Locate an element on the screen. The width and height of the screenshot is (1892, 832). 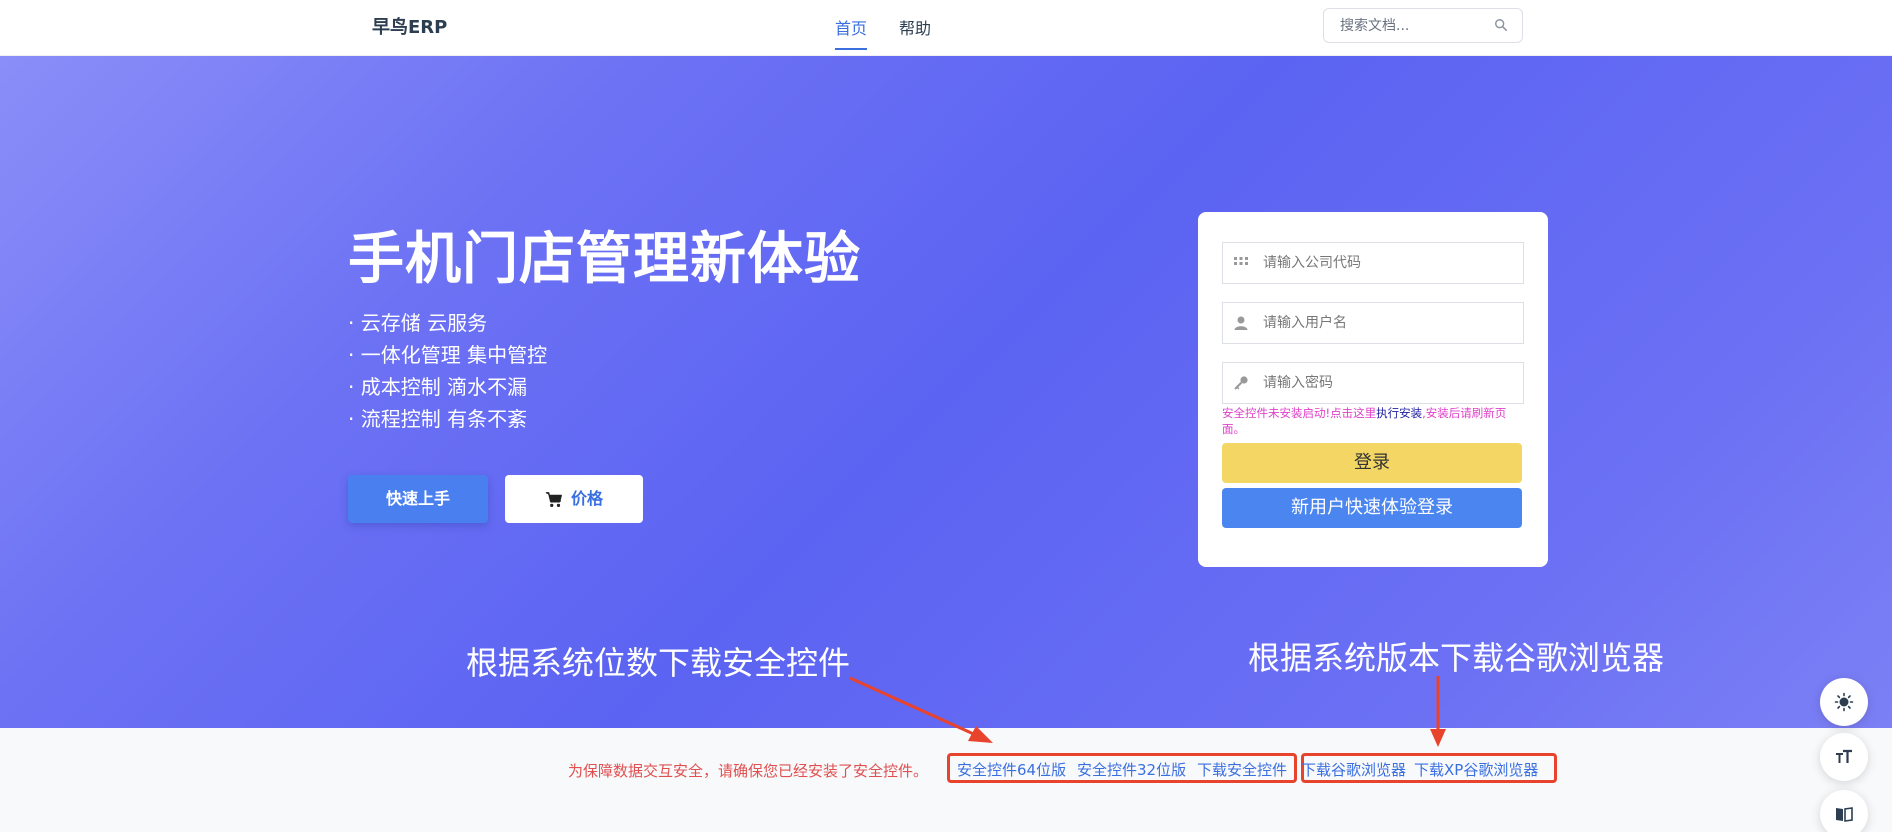
username-input is located at coordinates (1388, 323).